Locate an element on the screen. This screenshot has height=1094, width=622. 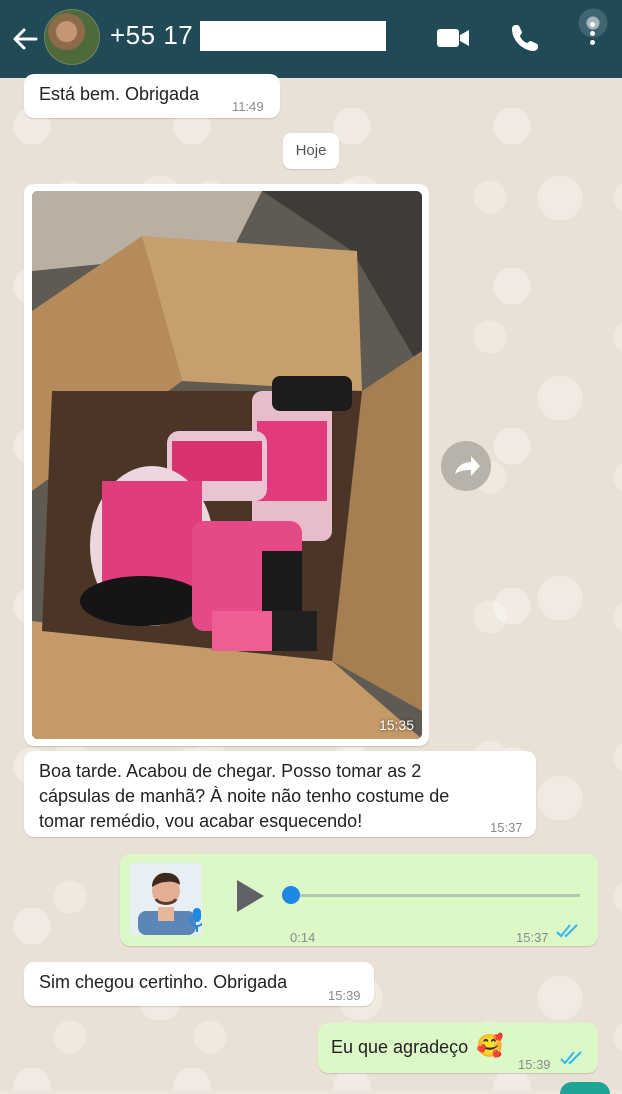
smiling-face-with-hearts-emoji: 🥰 is located at coordinates (490, 1045).